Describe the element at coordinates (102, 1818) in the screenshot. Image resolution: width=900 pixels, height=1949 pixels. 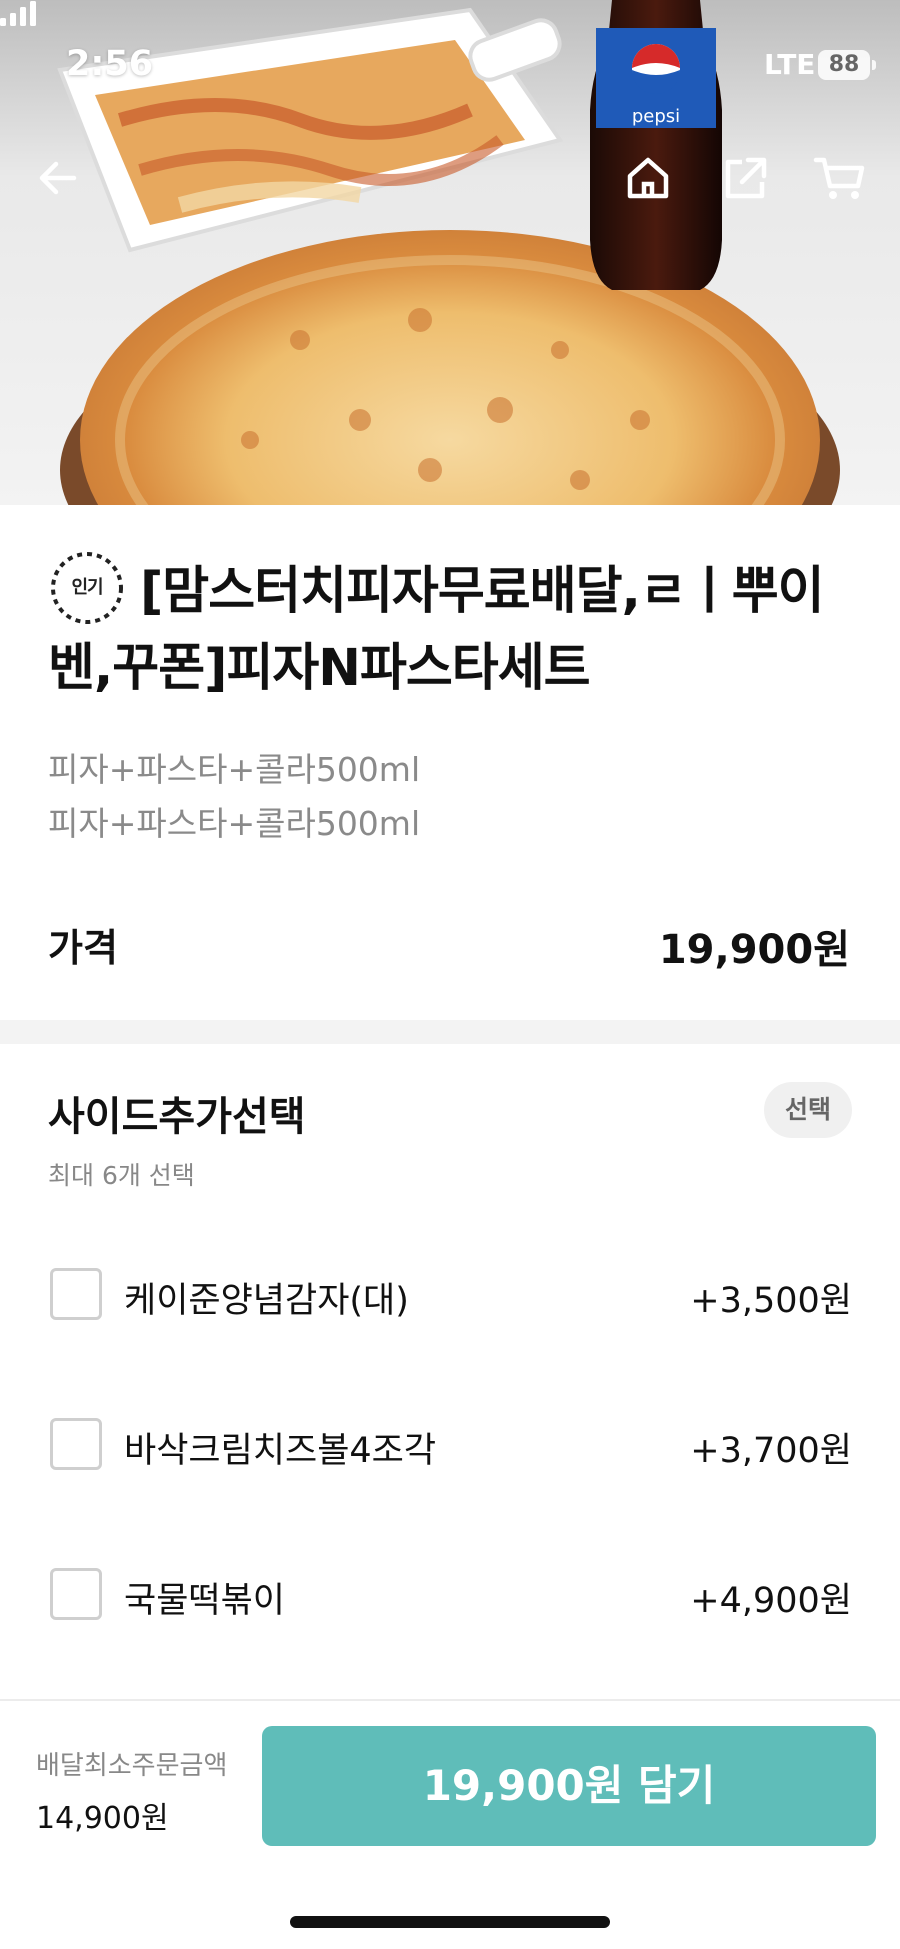
I see `min-order-value: 14,900원` at that location.